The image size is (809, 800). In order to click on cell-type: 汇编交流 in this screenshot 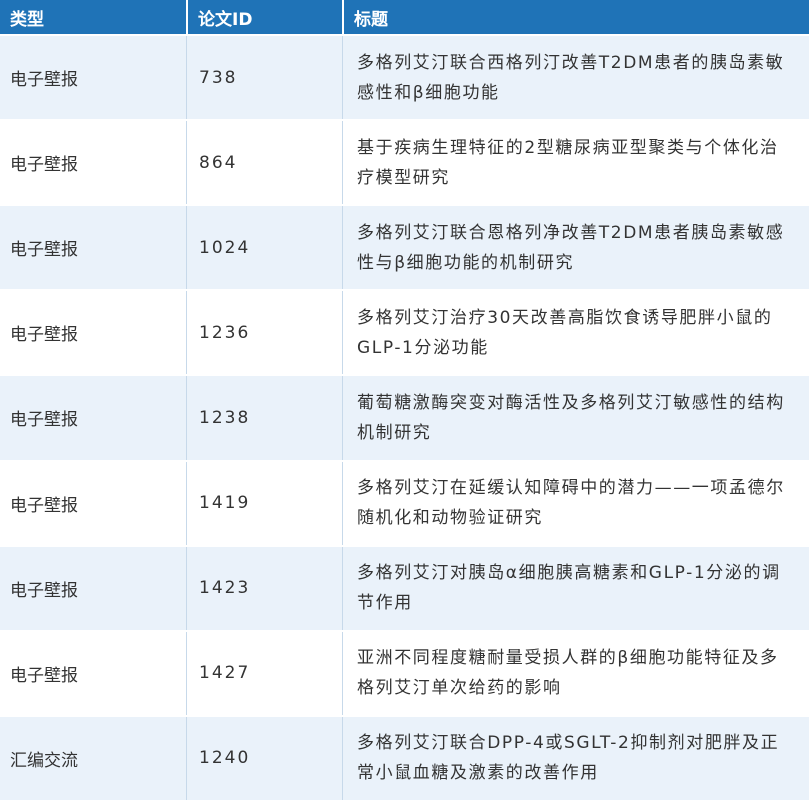, I will do `click(44, 760)`.